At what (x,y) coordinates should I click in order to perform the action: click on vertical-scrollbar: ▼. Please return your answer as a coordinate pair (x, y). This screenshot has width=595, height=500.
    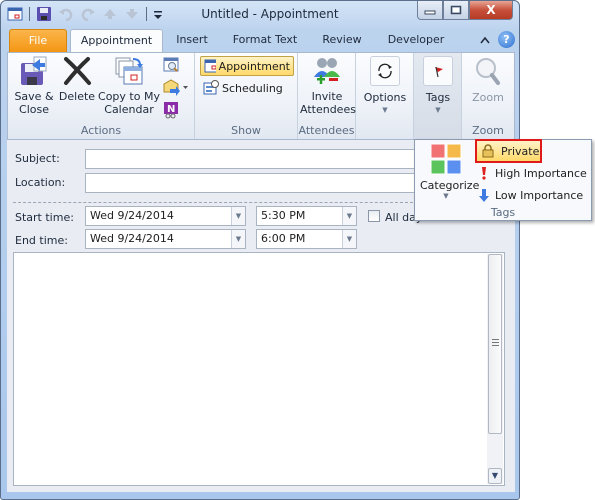
    Looking at the image, I should click on (495, 369).